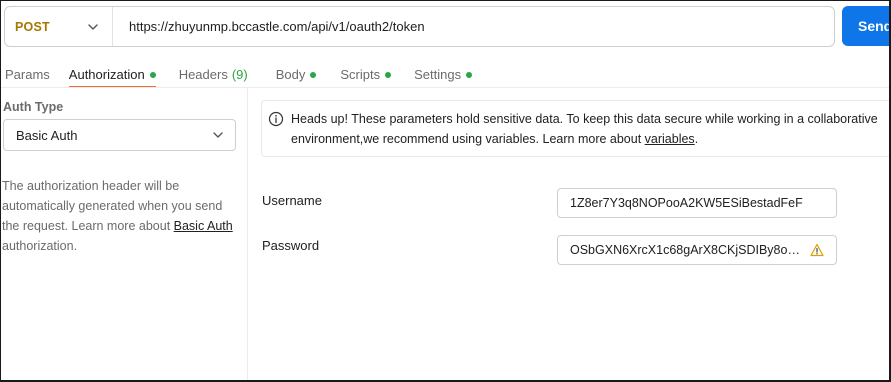  I want to click on tab-label: Params, so click(27, 74).